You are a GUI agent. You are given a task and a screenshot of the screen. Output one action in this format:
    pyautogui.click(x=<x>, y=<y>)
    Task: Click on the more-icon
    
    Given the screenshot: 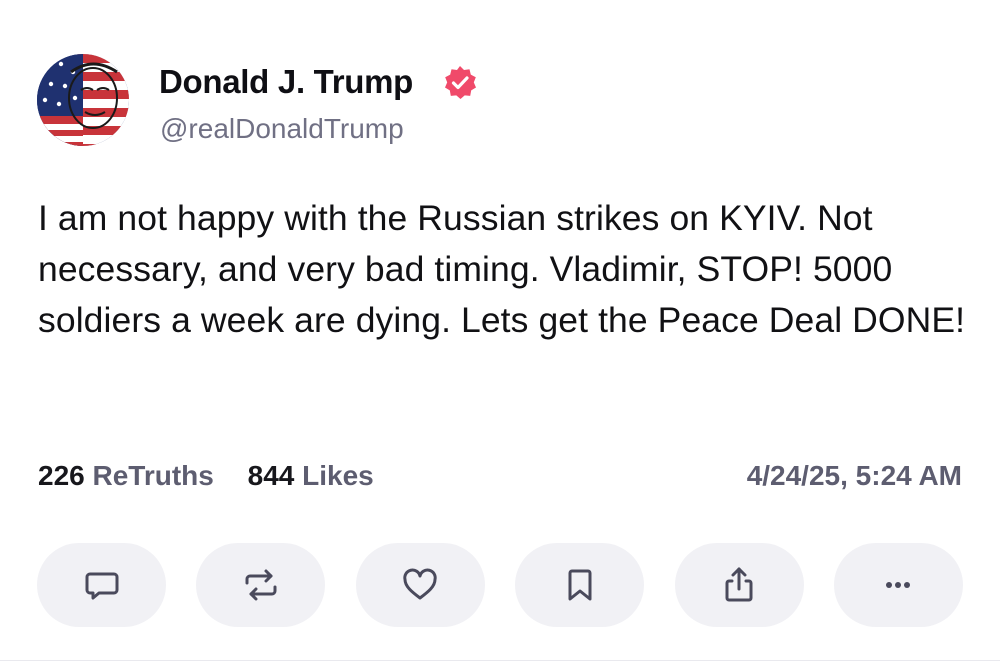 What is the action you would take?
    pyautogui.click(x=898, y=585)
    